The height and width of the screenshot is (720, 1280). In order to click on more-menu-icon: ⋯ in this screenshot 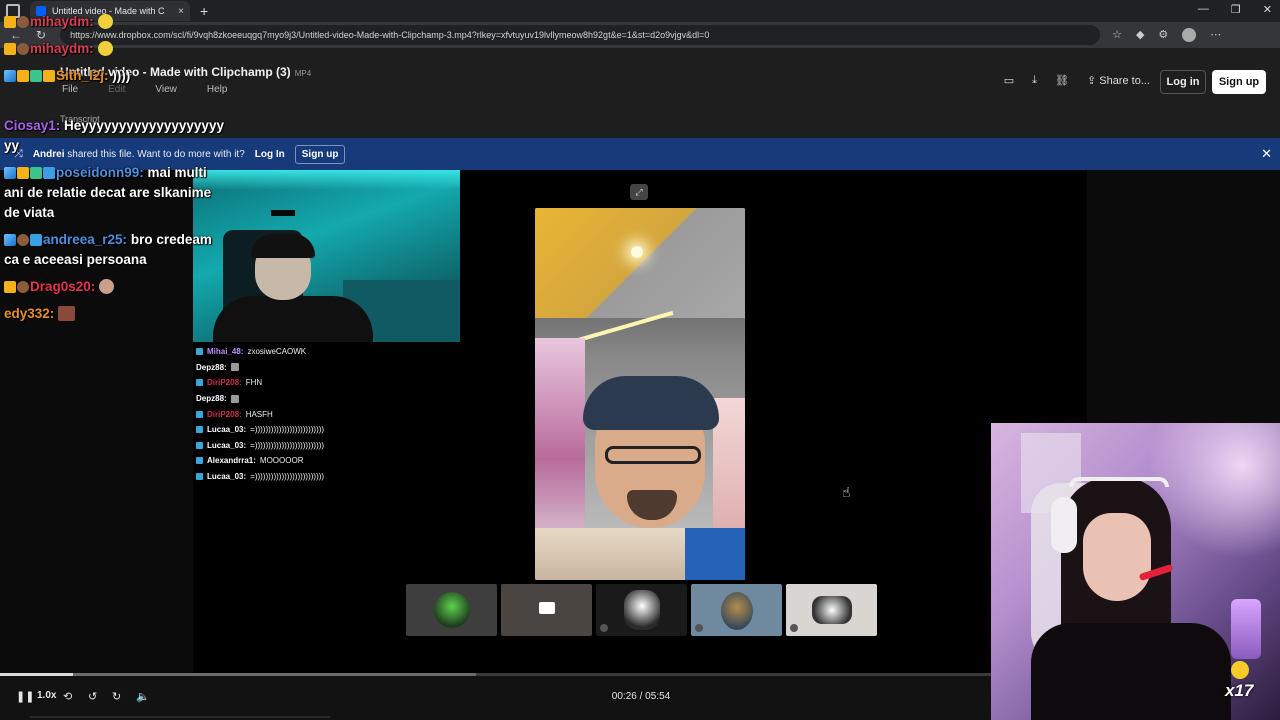, I will do `click(1215, 35)`.